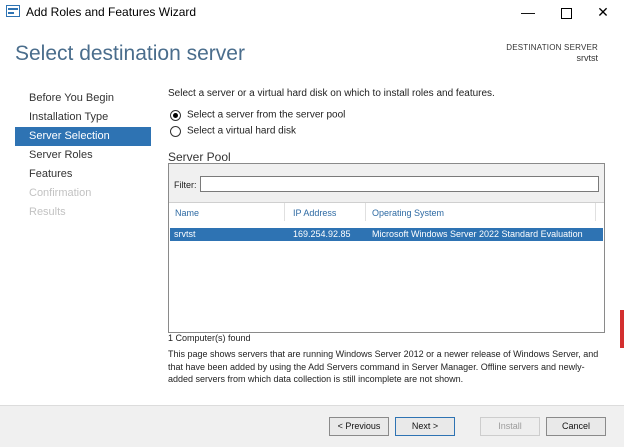  I want to click on install-button: Install, so click(510, 426).